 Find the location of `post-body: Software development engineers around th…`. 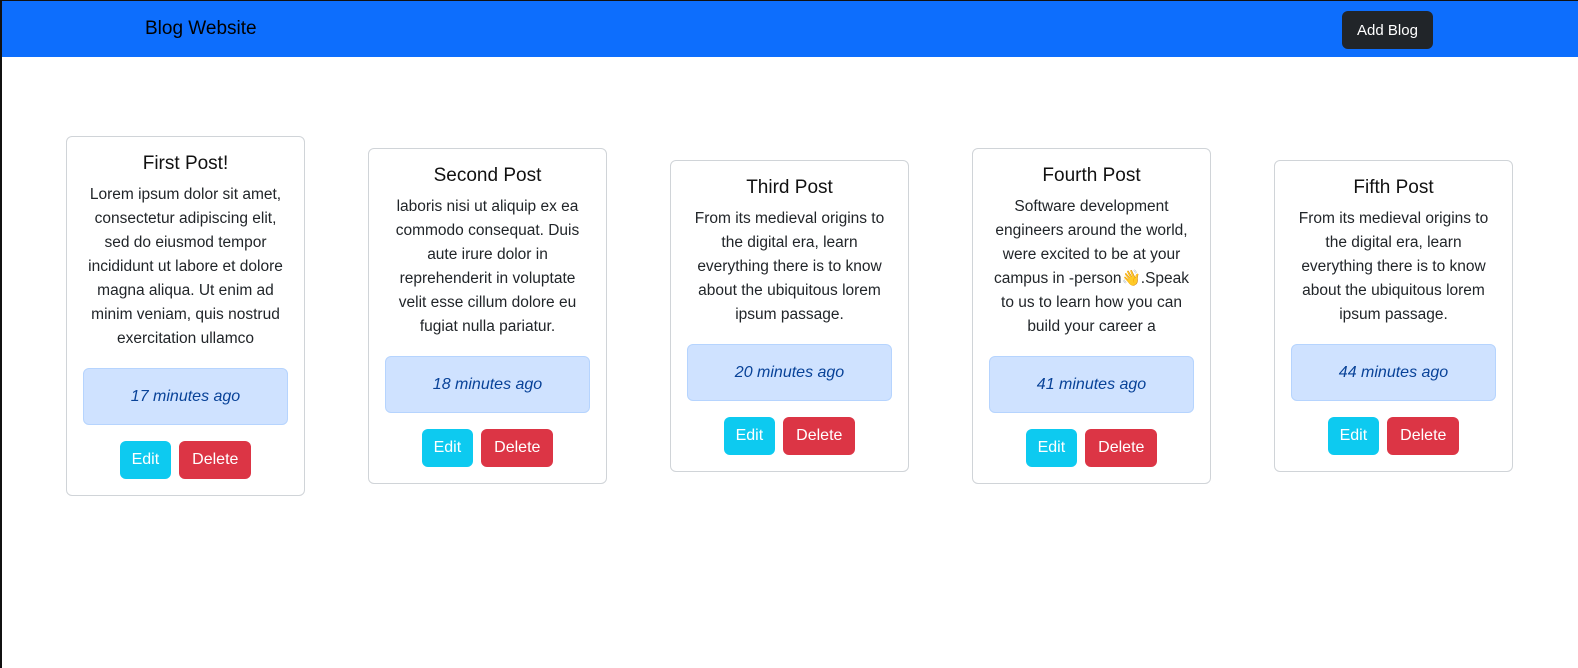

post-body: Software development engineers around th… is located at coordinates (1091, 266).